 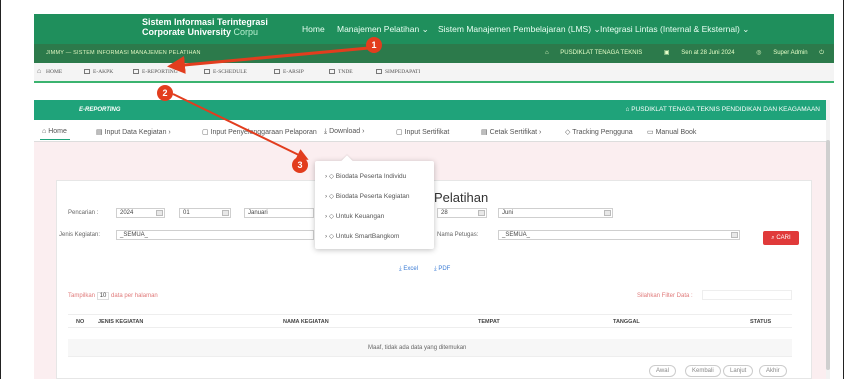 I want to click on annotation-marker-3: 3, so click(x=300, y=165).